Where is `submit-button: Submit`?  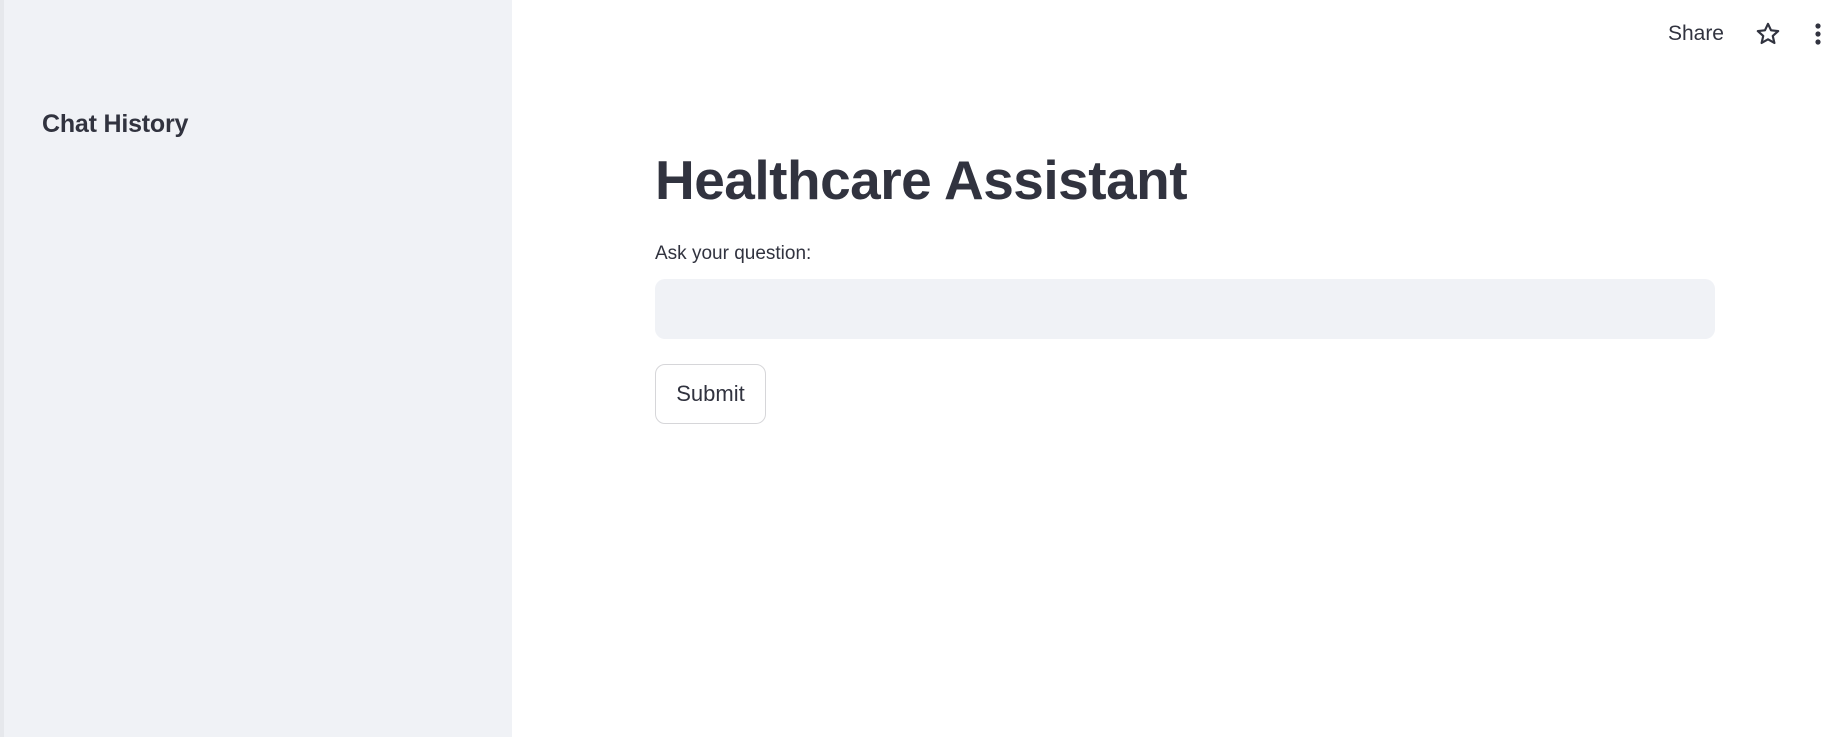 submit-button: Submit is located at coordinates (710, 394).